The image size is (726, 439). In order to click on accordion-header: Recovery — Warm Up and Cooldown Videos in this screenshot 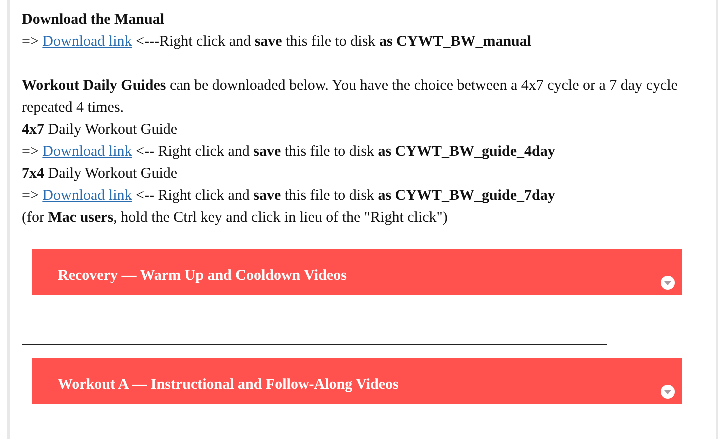, I will do `click(357, 272)`.